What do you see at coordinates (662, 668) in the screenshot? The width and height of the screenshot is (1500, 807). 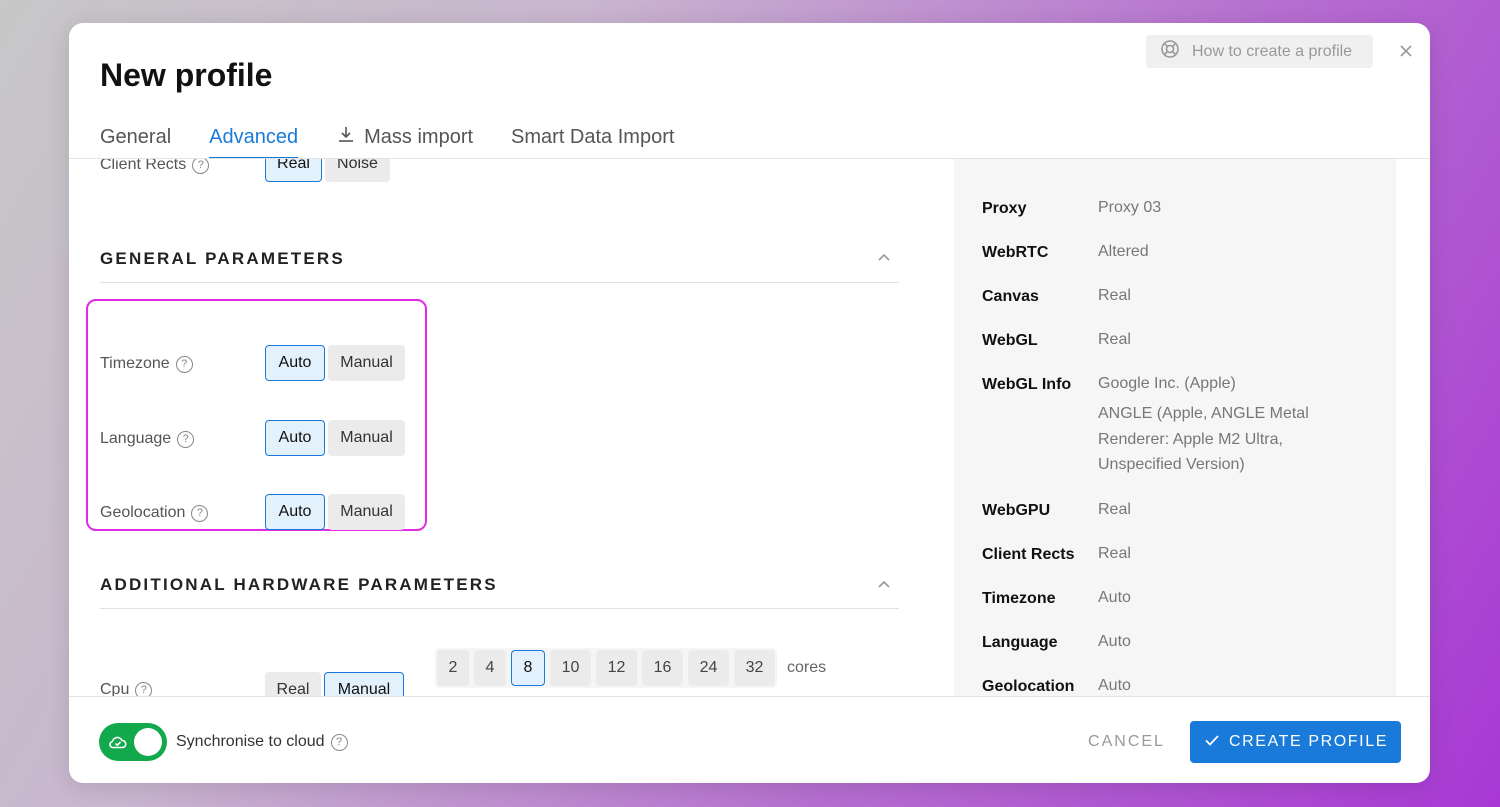 I see `core-option-button: 16` at bounding box center [662, 668].